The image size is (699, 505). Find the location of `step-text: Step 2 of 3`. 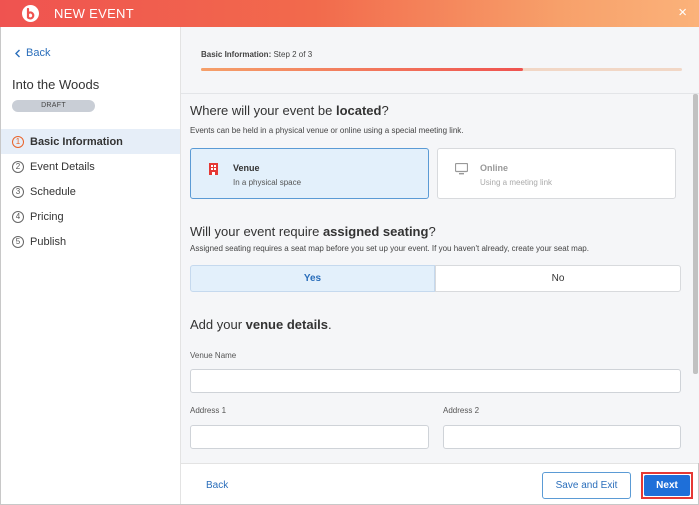

step-text: Step 2 of 3 is located at coordinates (292, 54).